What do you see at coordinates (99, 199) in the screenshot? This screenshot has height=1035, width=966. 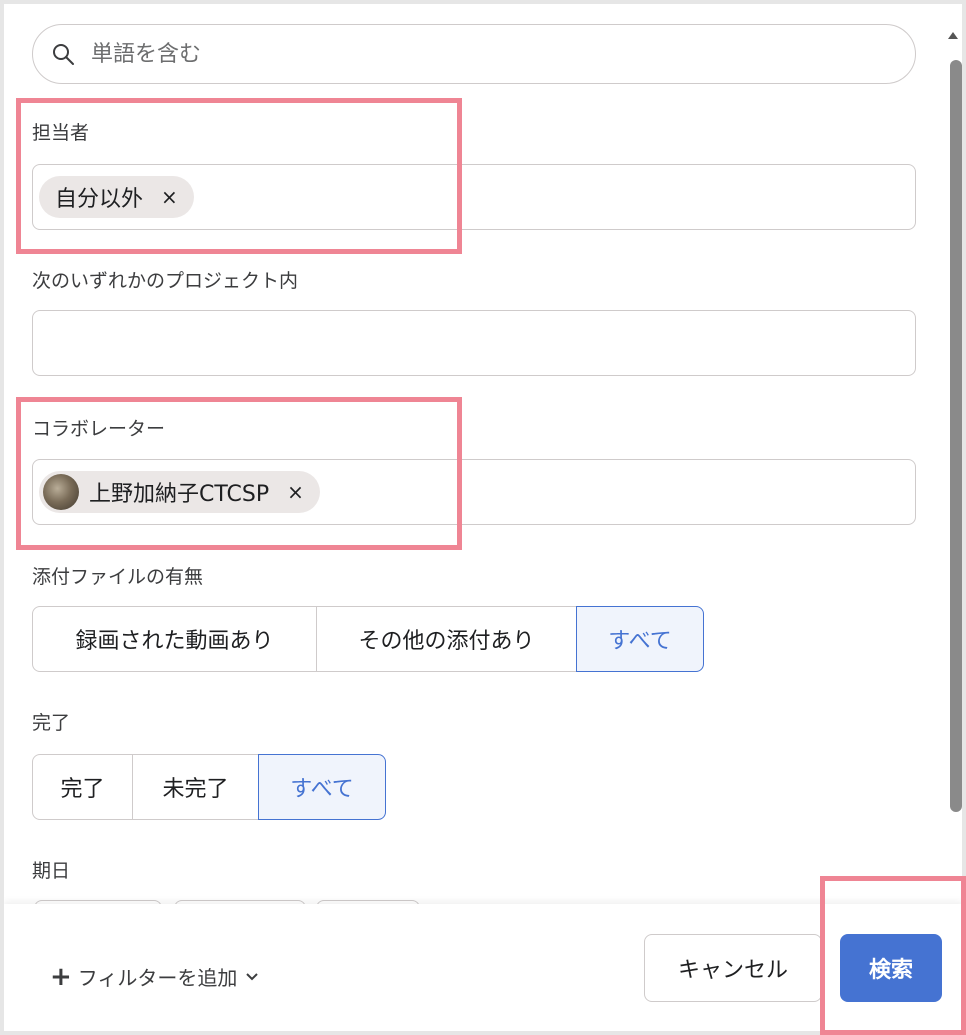 I see `assignee-chip-label: 自分以外` at bounding box center [99, 199].